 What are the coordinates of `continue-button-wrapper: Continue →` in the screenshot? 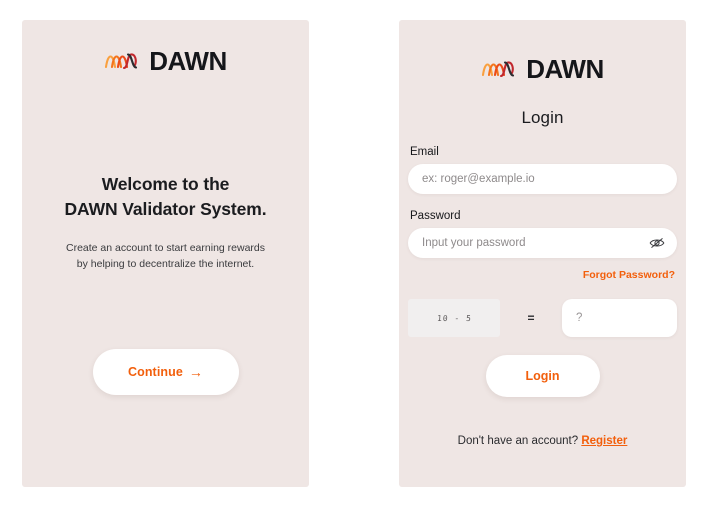 It's located at (165, 372).